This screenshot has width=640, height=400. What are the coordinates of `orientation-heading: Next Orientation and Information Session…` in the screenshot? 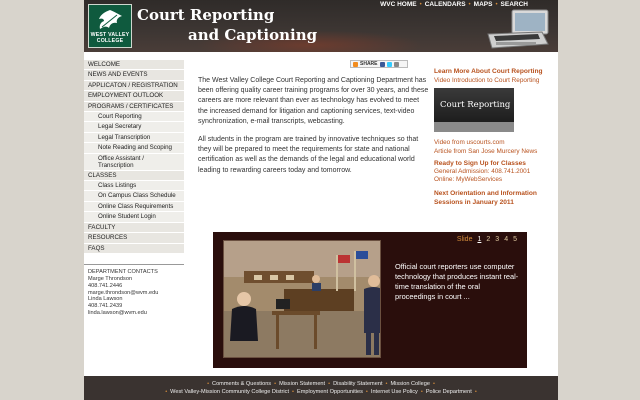 It's located at (494, 198).